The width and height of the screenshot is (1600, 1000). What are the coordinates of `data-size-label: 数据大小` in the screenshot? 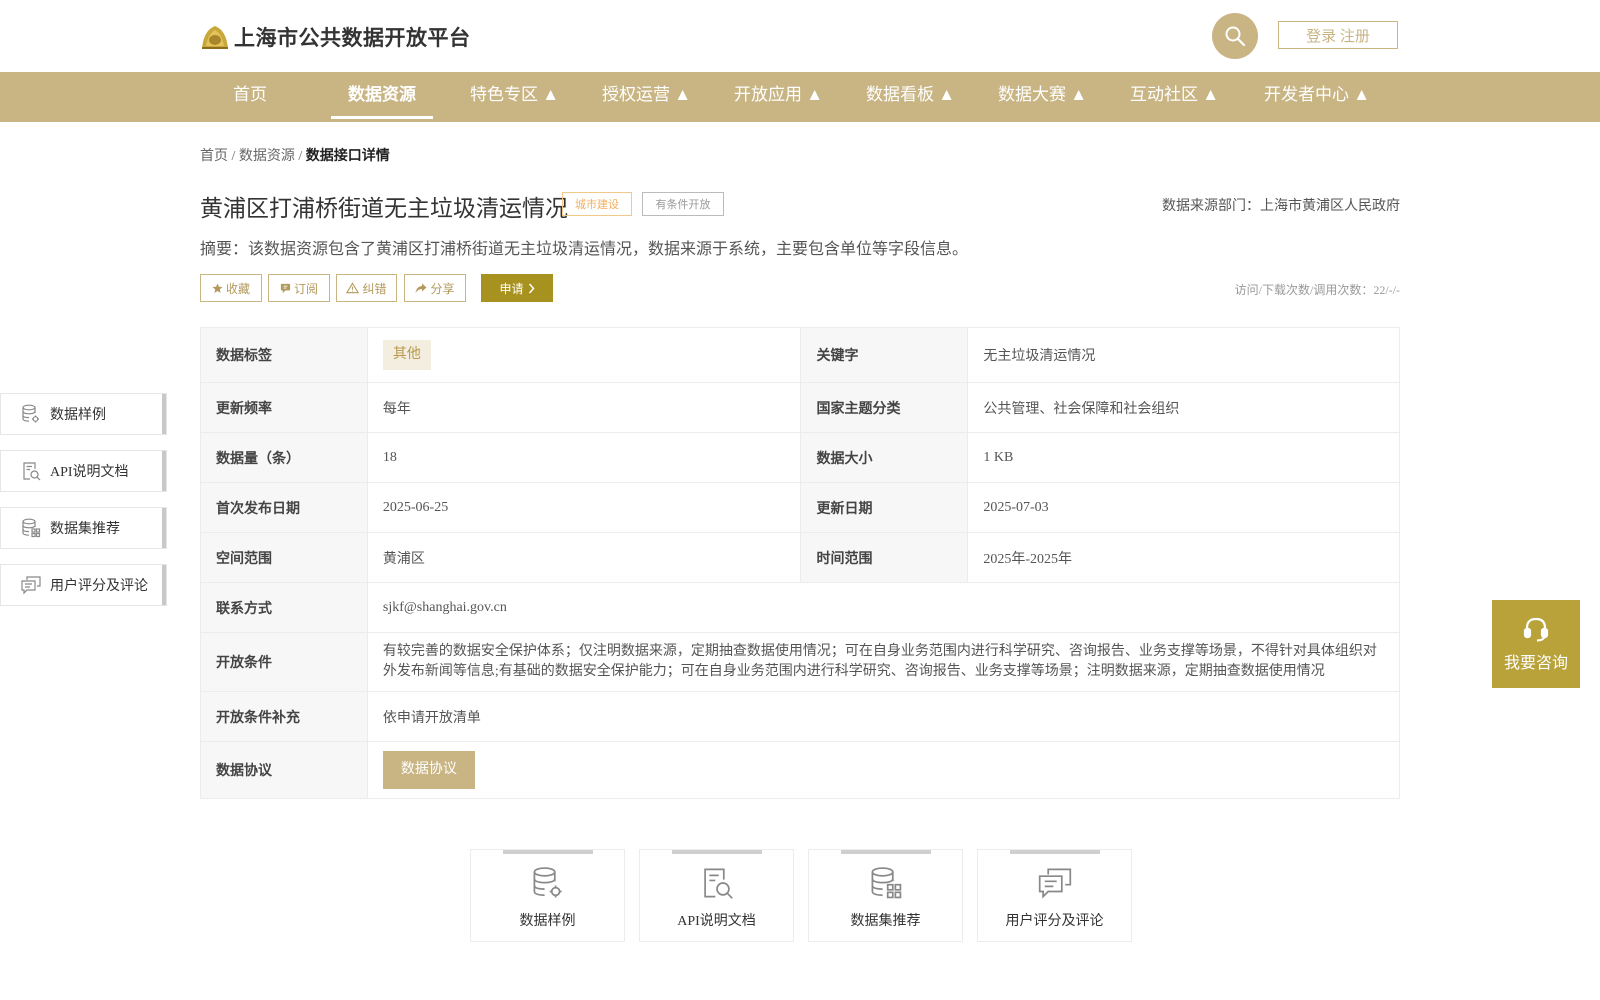 It's located at (884, 457).